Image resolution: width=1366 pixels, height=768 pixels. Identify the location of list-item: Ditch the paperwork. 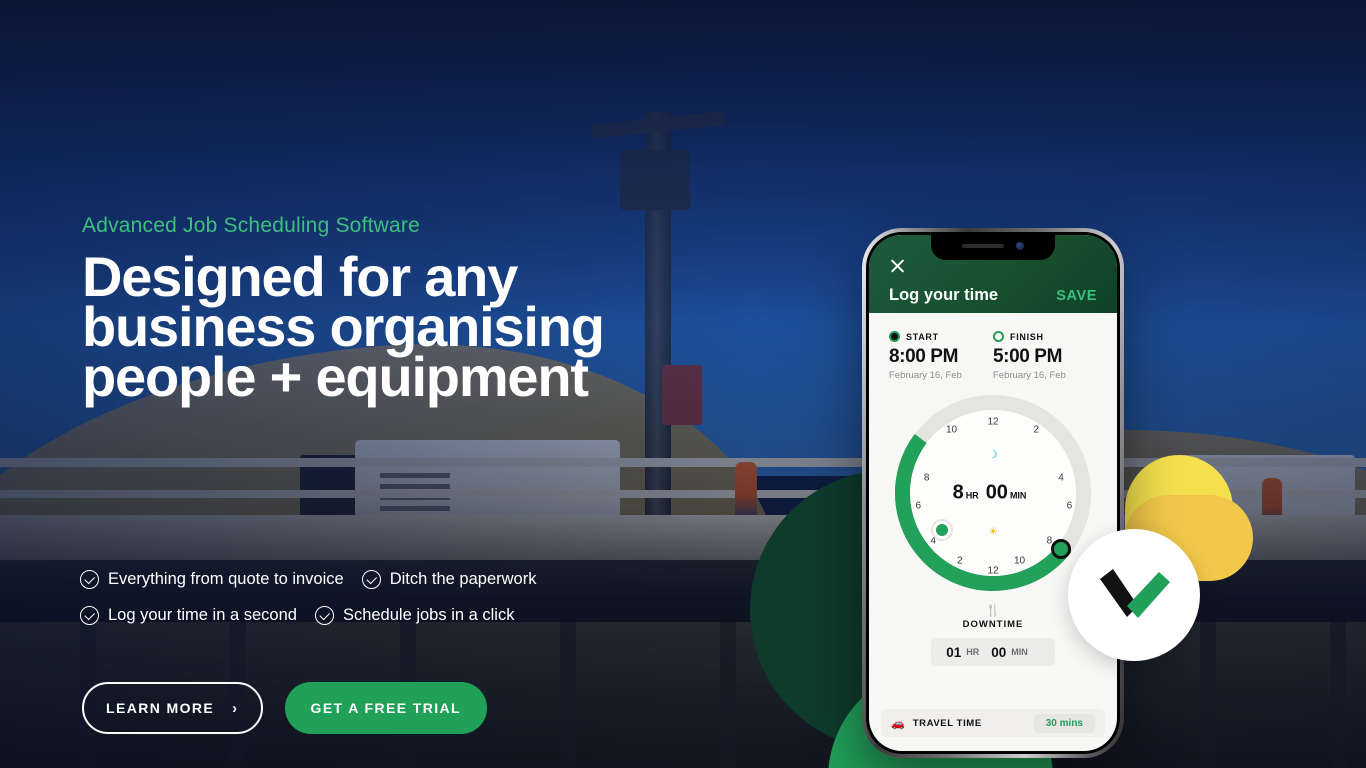
(449, 579).